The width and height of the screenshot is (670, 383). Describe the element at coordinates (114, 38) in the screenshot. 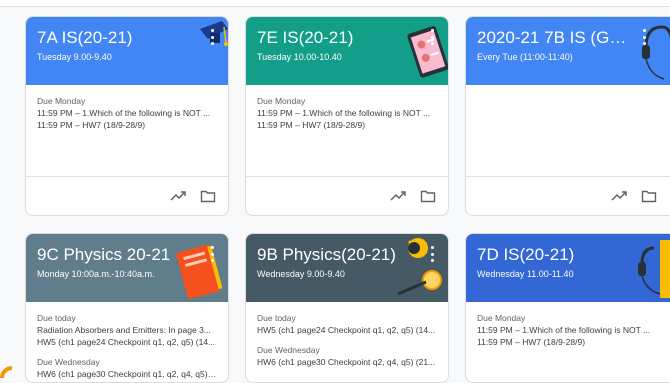

I see `class-title: 7A IS(20-21)` at that location.